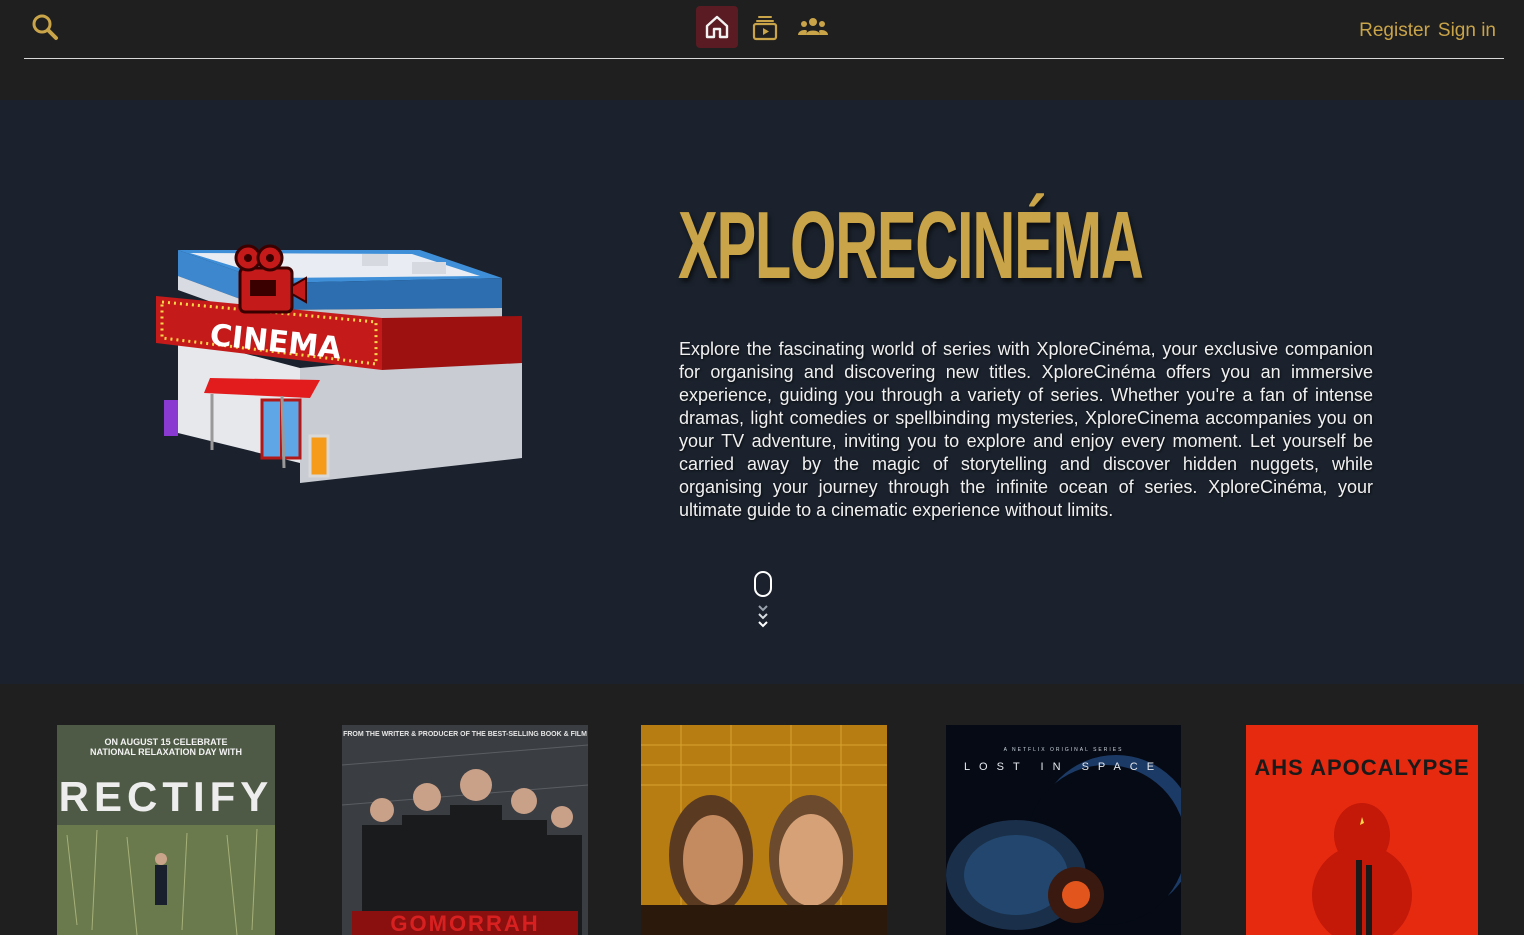  I want to click on poster-card-series, so click(764, 830).